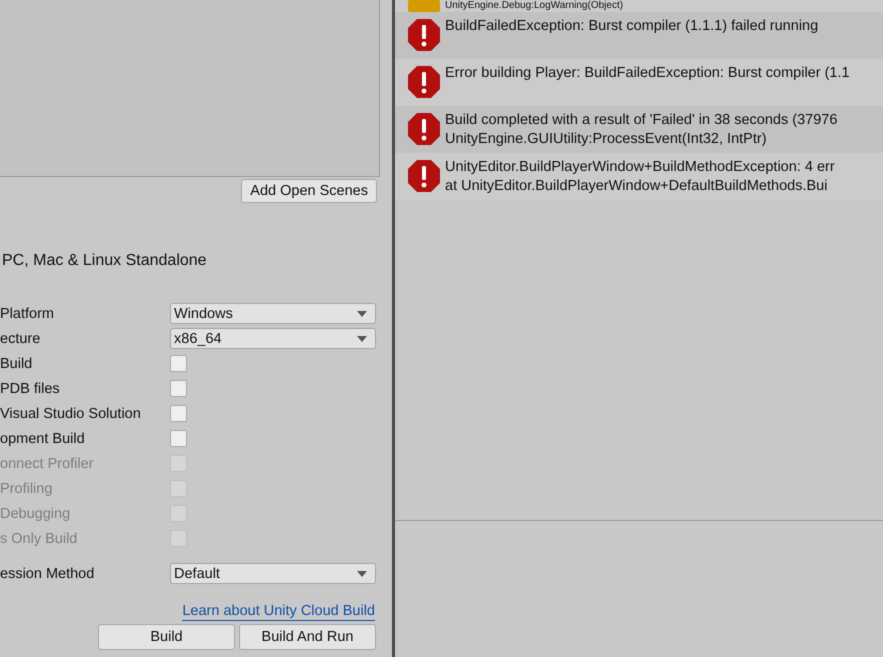 This screenshot has height=657, width=883. Describe the element at coordinates (71, 414) in the screenshot. I see `setting-label: Visual Studio Solution` at that location.